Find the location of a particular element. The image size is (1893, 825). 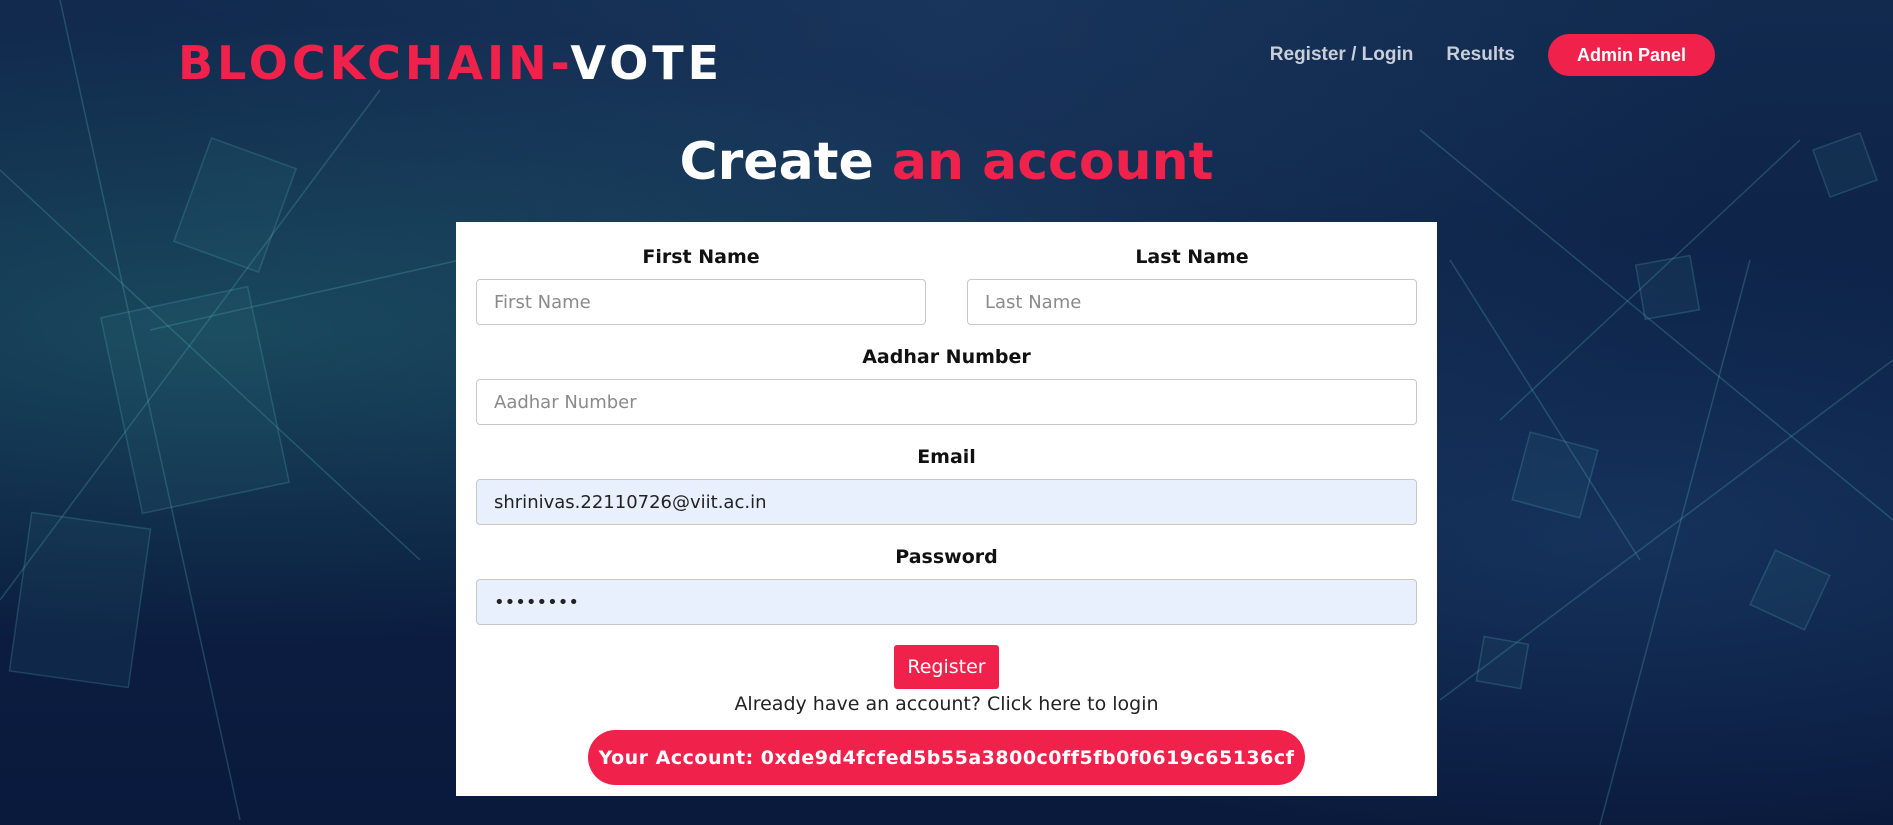

last-name-label: Last Name is located at coordinates (1192, 257).